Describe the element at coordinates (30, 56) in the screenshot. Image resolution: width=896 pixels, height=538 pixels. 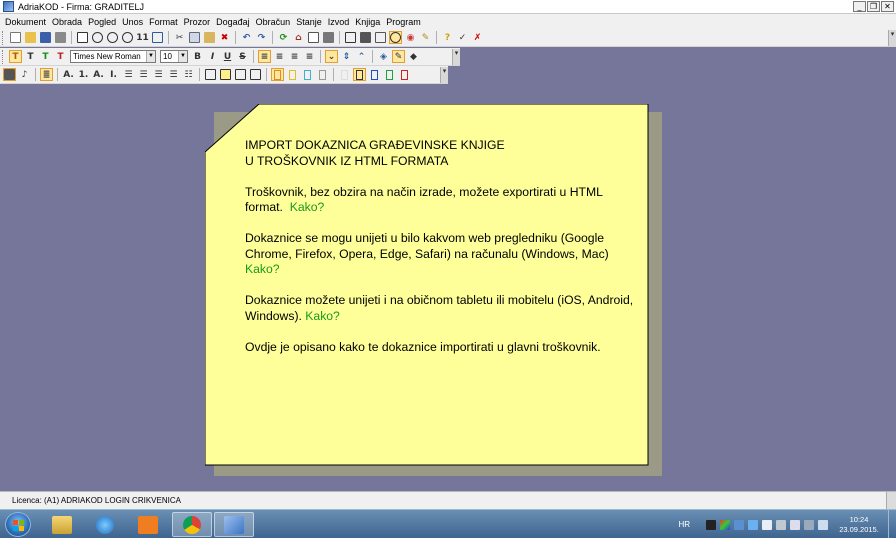
I see `text-style-2-button: T` at that location.